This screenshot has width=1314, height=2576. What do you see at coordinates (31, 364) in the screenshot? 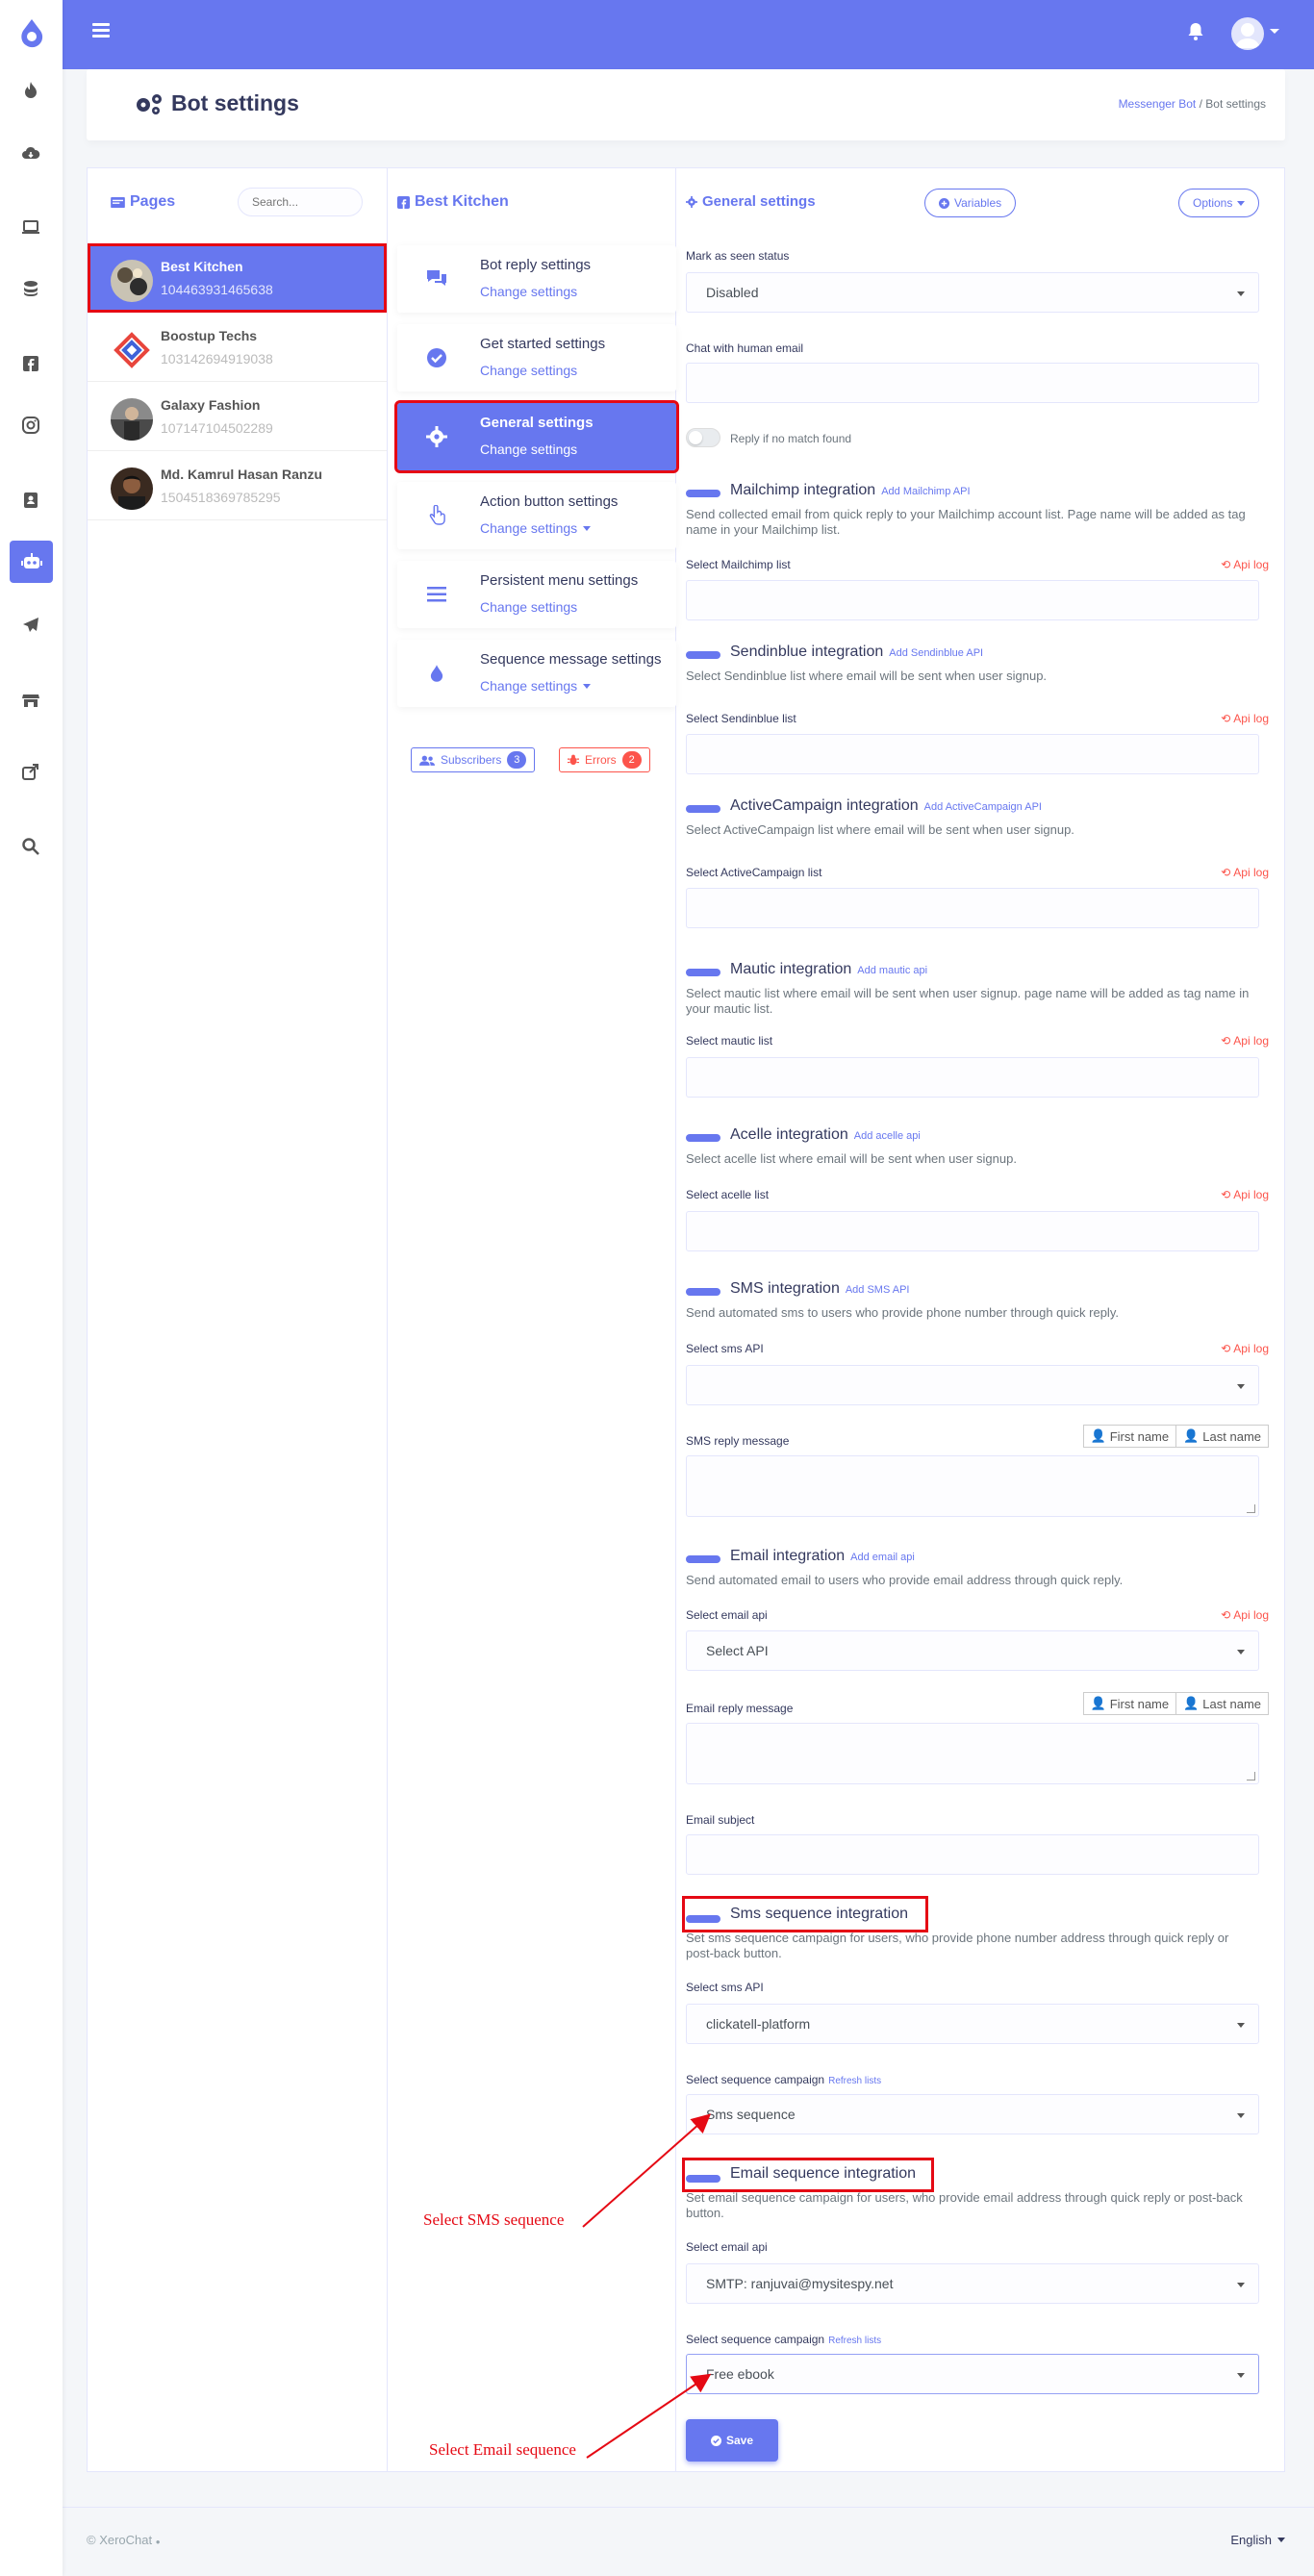
I see `facebook-icon` at bounding box center [31, 364].